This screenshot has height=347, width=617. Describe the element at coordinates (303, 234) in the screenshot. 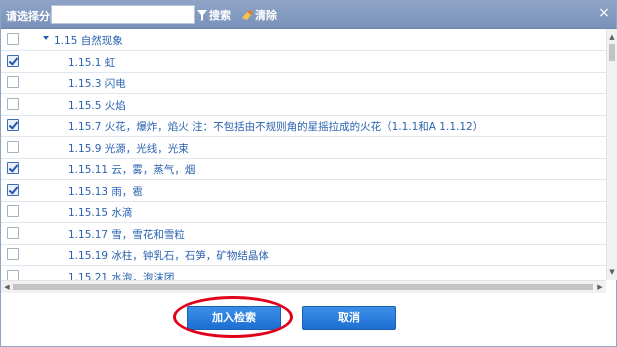

I see `list-item: 1.15.17 雪，雪花和雪粒` at that location.